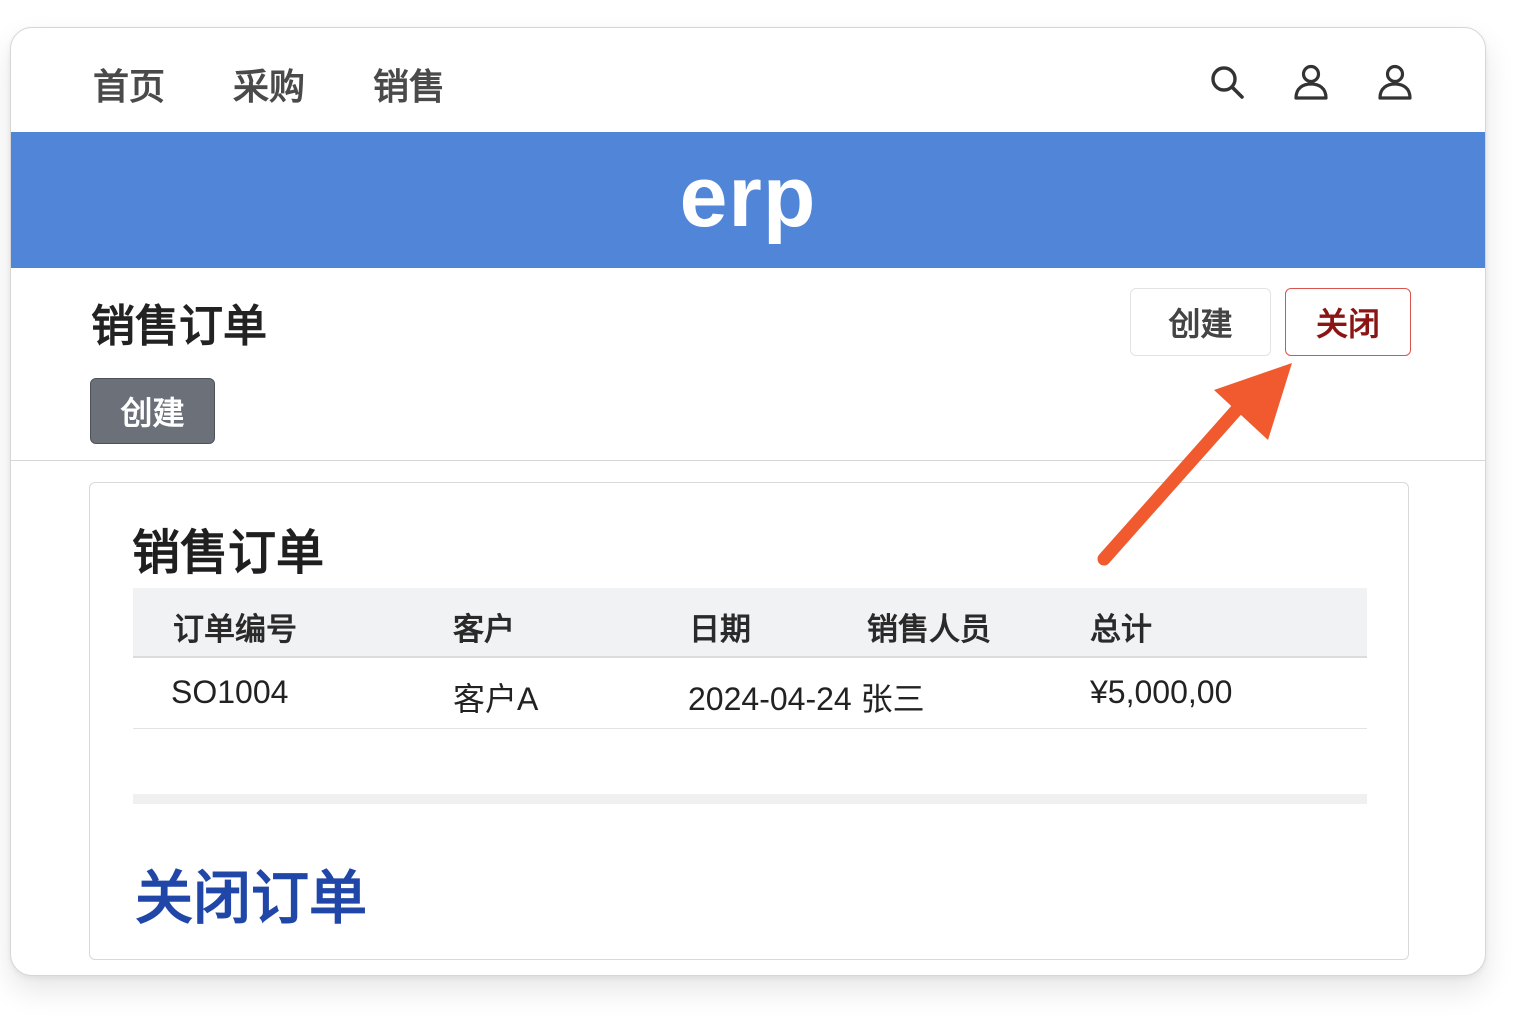 This screenshot has width=1536, height=1024. What do you see at coordinates (1227, 82) in the screenshot?
I see `search-icon` at bounding box center [1227, 82].